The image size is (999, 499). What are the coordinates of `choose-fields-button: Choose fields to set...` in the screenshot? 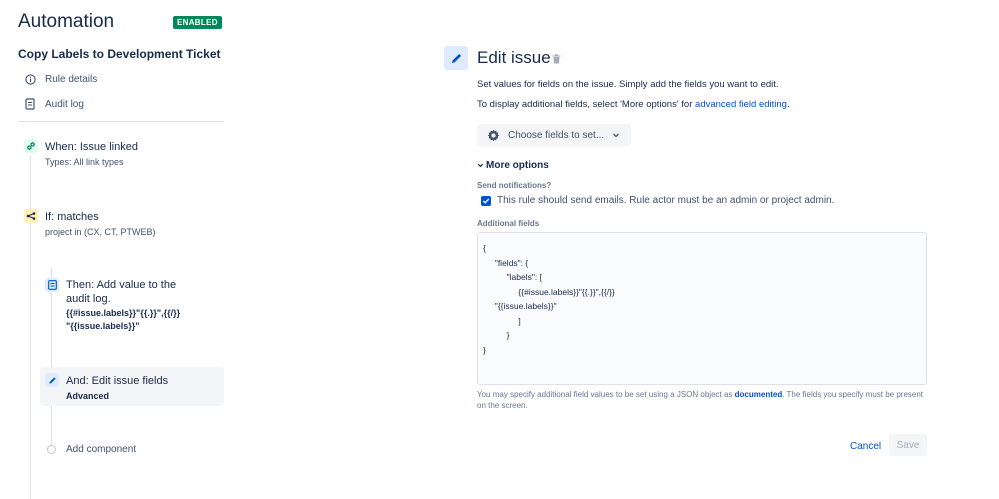 It's located at (554, 135).